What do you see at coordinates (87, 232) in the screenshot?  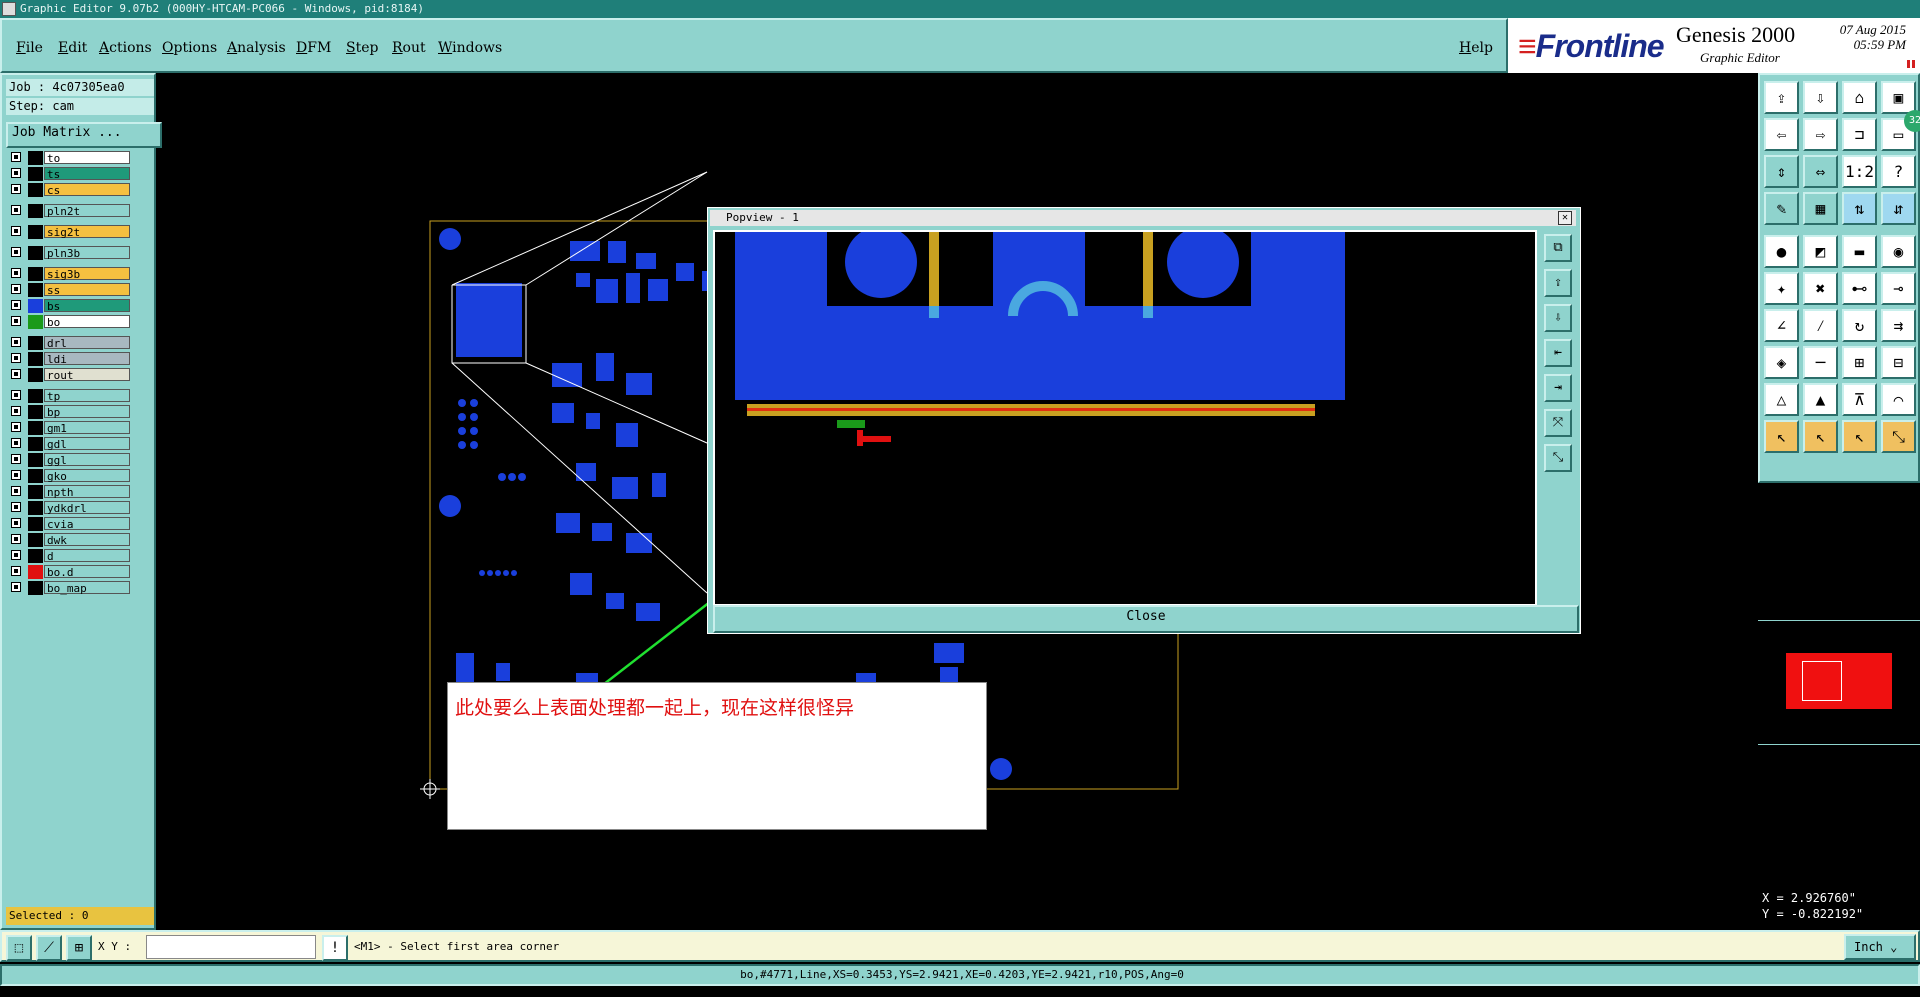 I see `layer-name: sig2t` at bounding box center [87, 232].